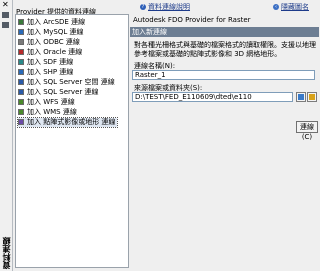 Image resolution: width=320 pixels, height=271 pixels. What do you see at coordinates (6, 135) in the screenshot?
I see `palette-side-bar: ✕ 資料連線` at bounding box center [6, 135].